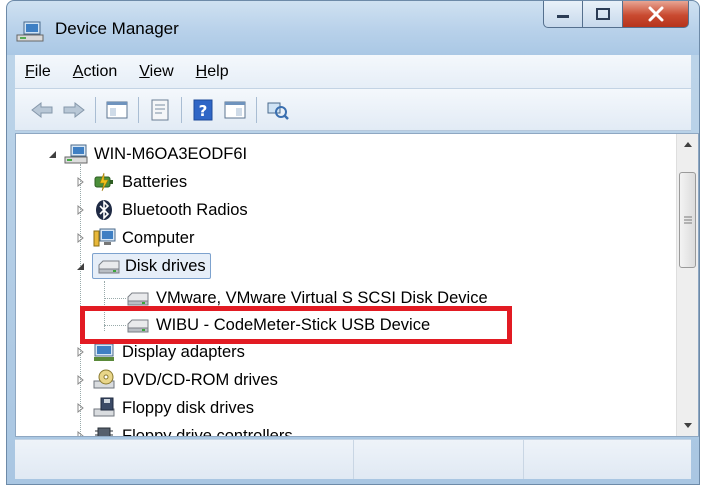 This screenshot has height=485, width=704. Describe the element at coordinates (38, 72) in the screenshot. I see `menu-file: File` at that location.